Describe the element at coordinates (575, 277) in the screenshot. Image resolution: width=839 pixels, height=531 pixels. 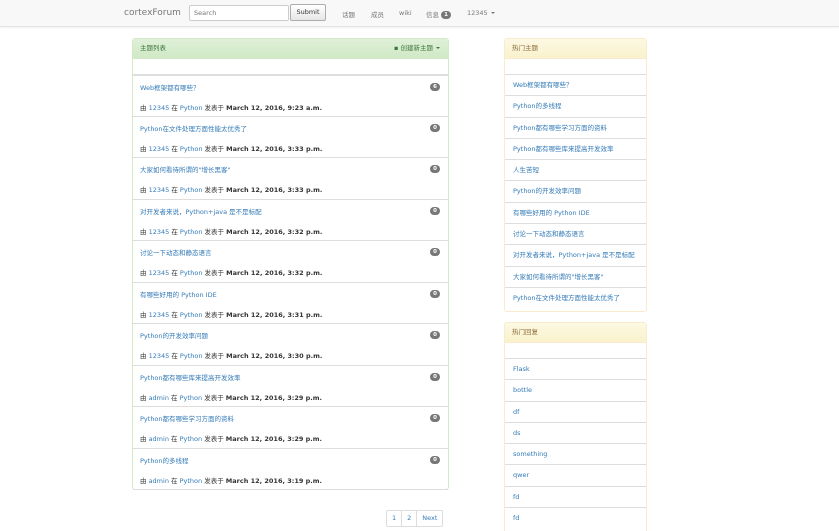
I see `hot-topic-item: 大家如何看待所谓的"增长黑客"` at that location.